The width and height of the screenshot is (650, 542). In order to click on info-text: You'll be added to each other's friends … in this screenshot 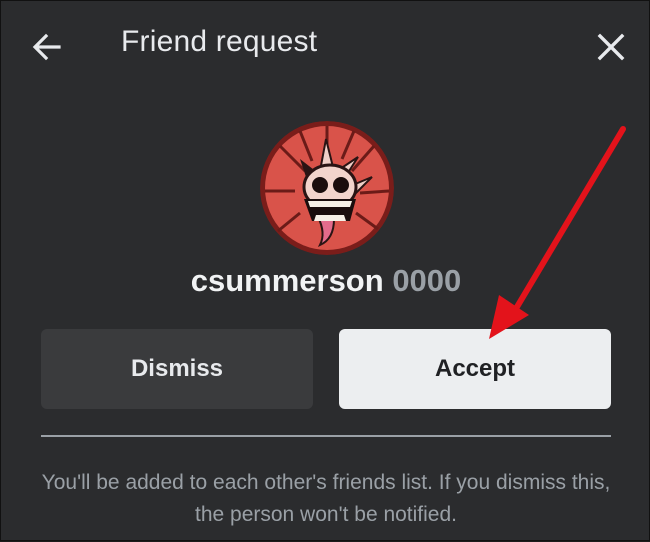, I will do `click(326, 498)`.